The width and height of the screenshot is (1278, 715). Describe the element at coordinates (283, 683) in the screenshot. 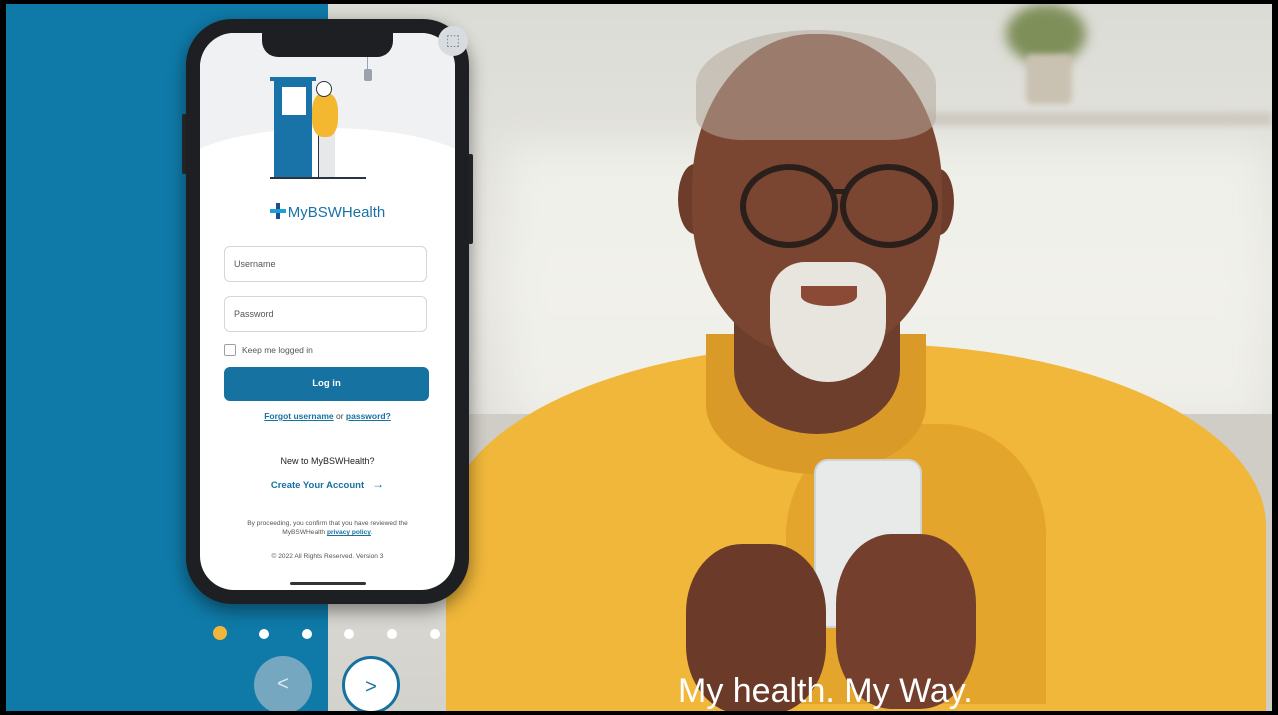

I see `carousel-prev-button: <` at that location.